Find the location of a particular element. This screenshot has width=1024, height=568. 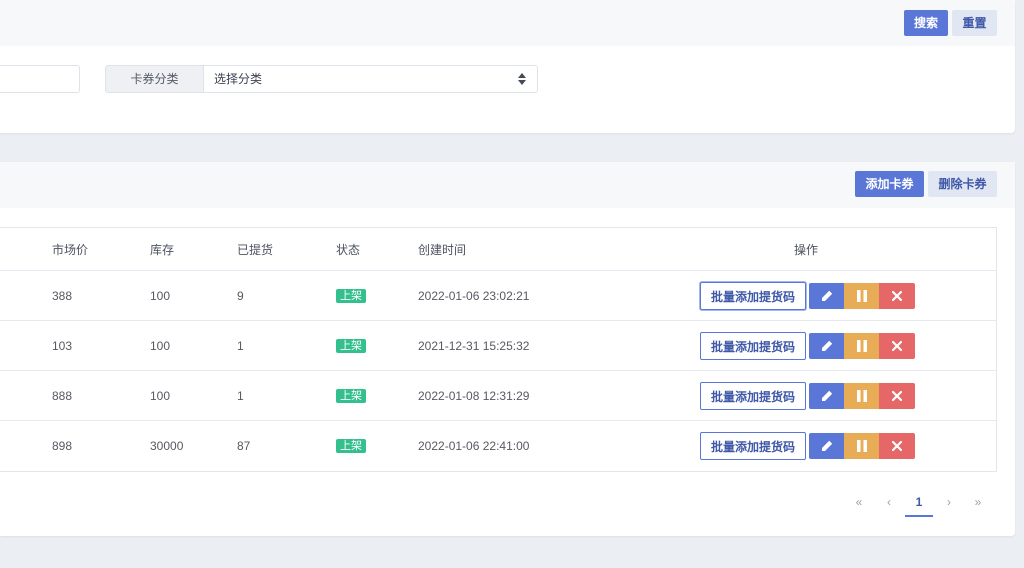

column-created-at: 创建时间 is located at coordinates (442, 249).